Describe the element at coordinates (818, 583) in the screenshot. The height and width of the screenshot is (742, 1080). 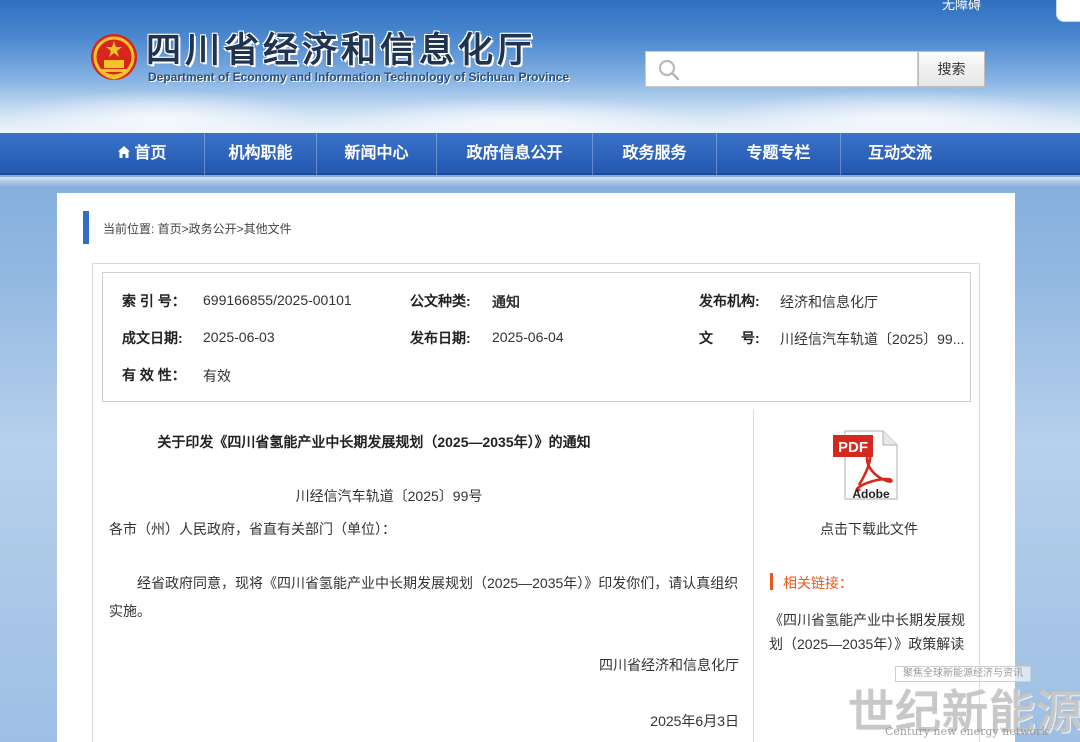
I see `related-links-heading: 相关链接：` at that location.